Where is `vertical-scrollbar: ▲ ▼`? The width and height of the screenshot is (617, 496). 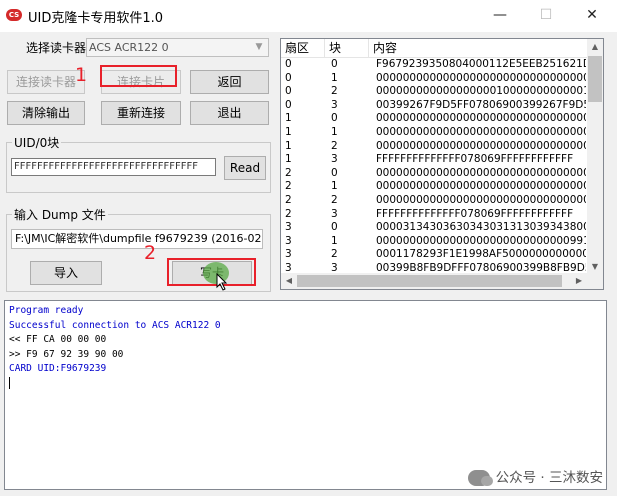 vertical-scrollbar: ▲ ▼ is located at coordinates (595, 157).